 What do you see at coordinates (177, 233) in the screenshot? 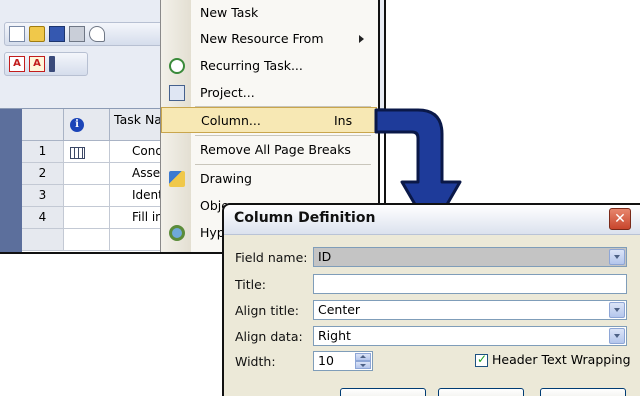
I see `hyperlink-icon` at bounding box center [177, 233].